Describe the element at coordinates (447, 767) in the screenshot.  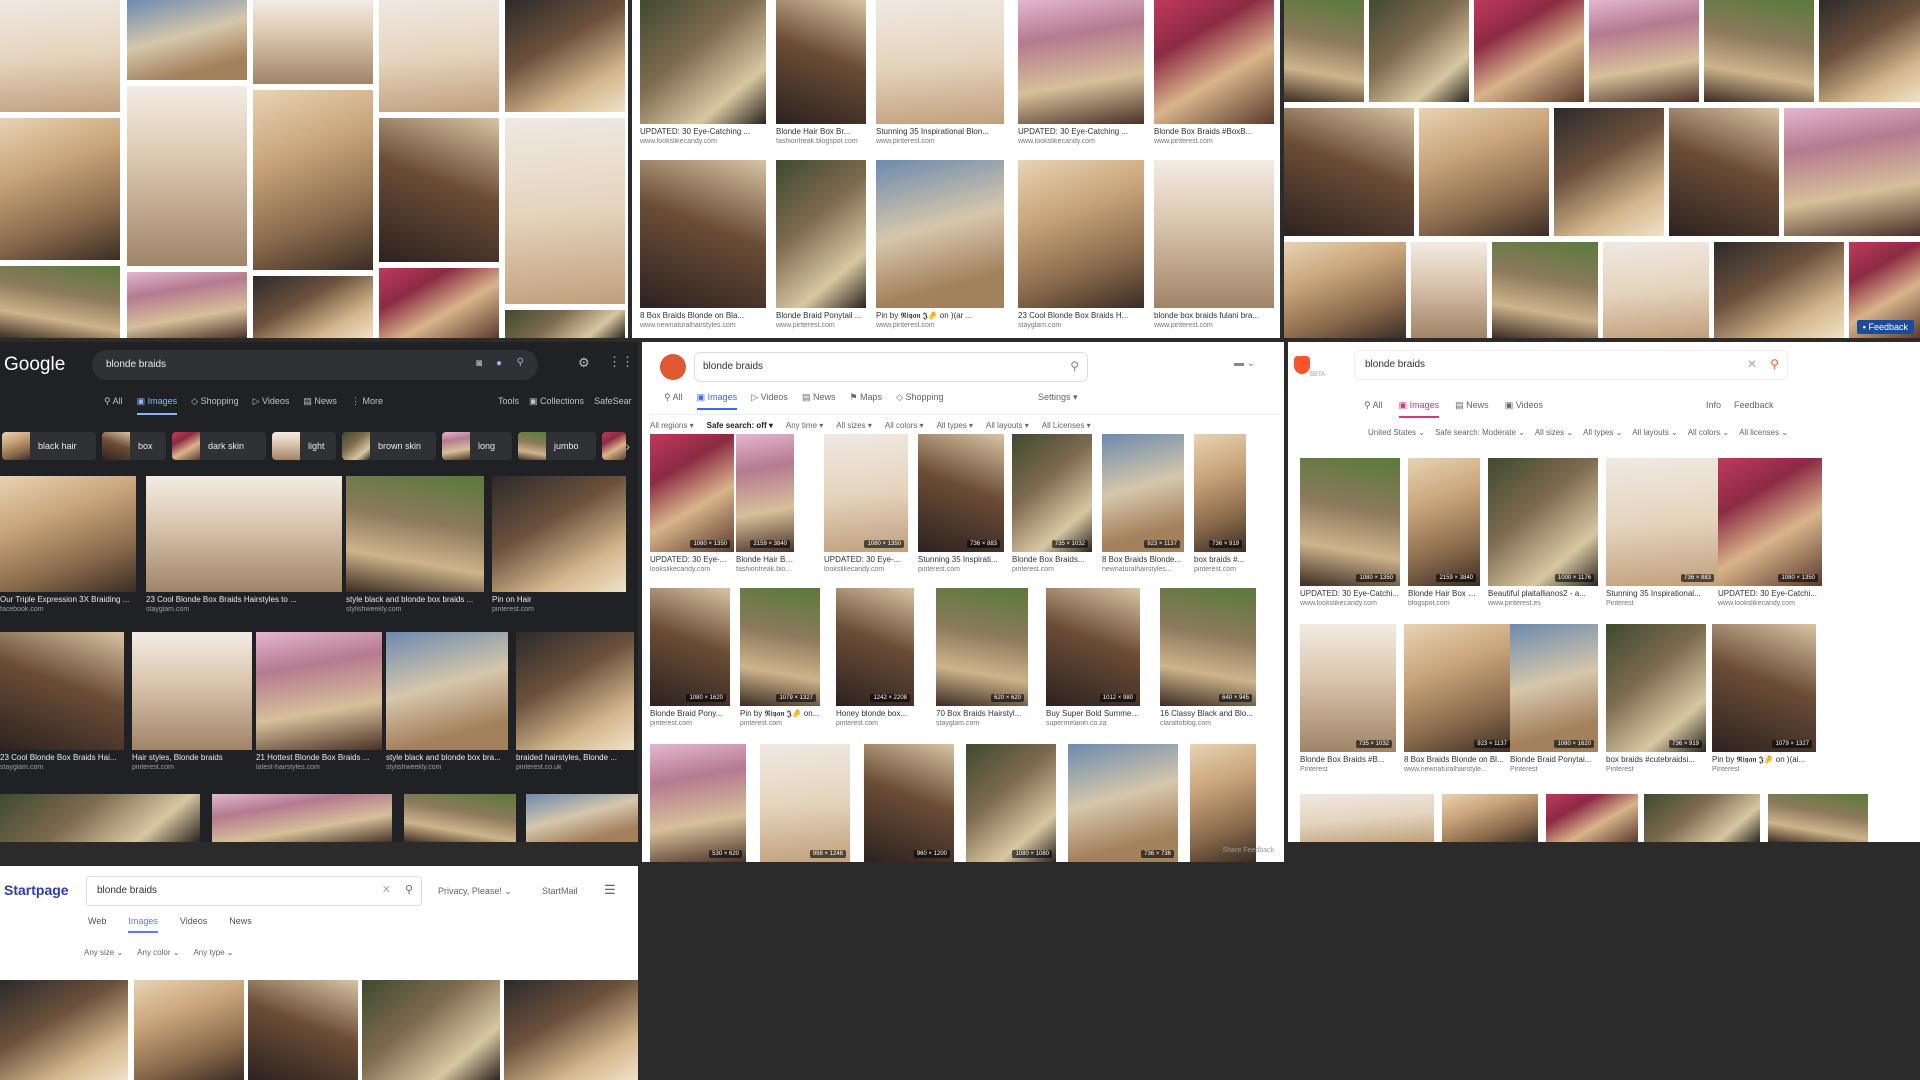
I see `result-source: stylishweekly.com` at that location.